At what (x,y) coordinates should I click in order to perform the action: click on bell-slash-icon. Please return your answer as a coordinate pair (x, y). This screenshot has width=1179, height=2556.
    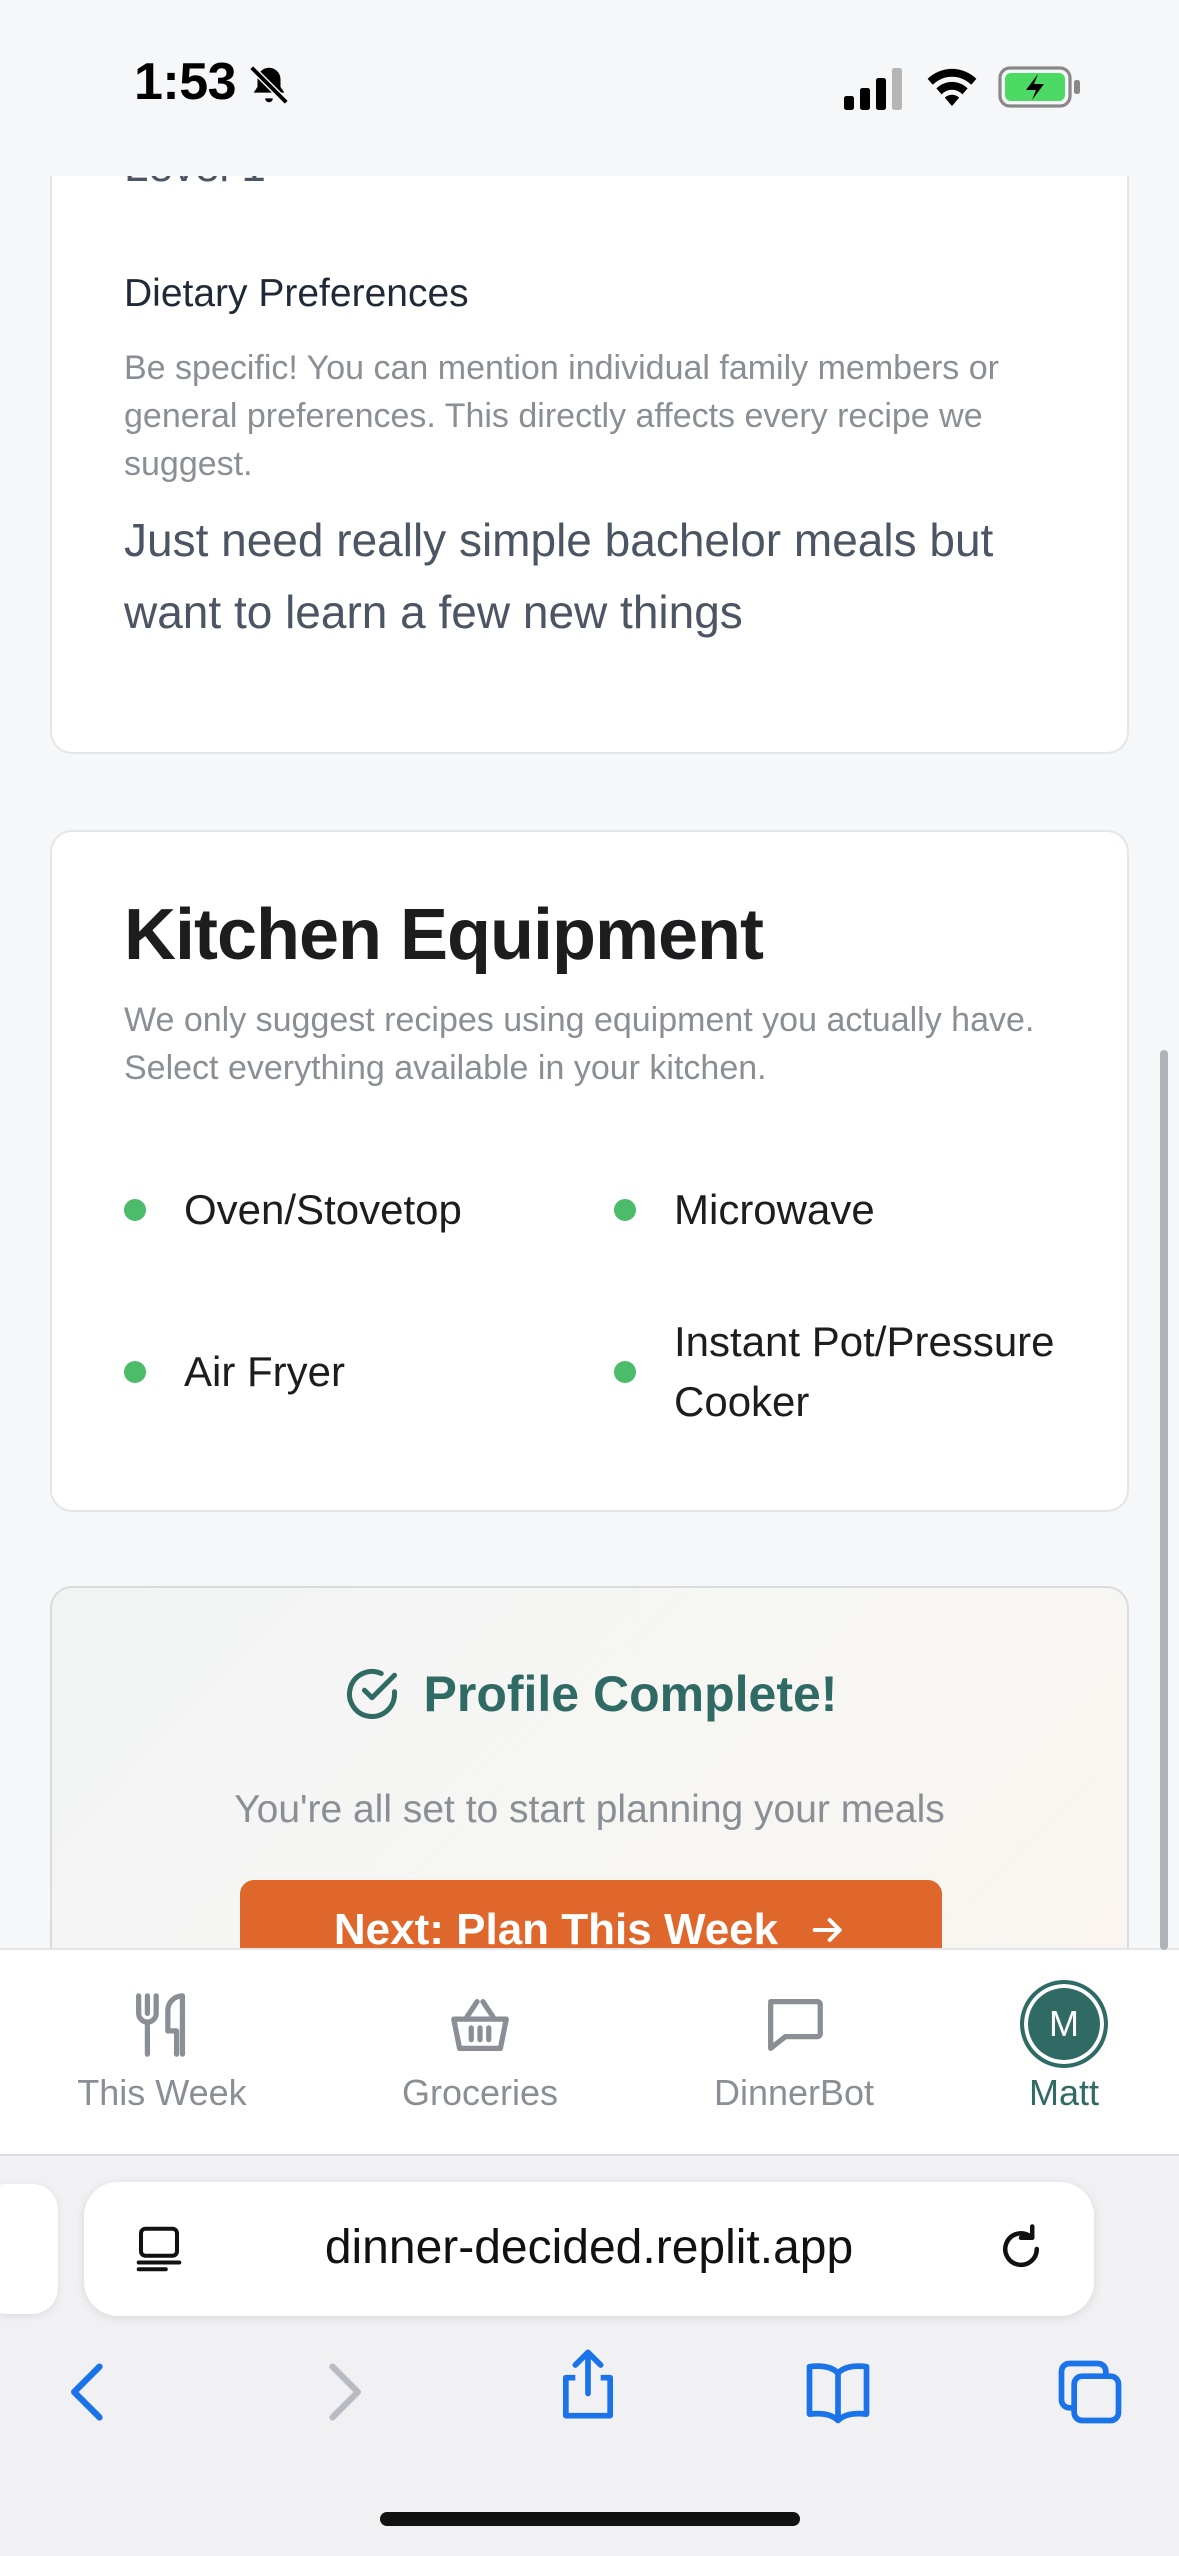
    Looking at the image, I should click on (269, 85).